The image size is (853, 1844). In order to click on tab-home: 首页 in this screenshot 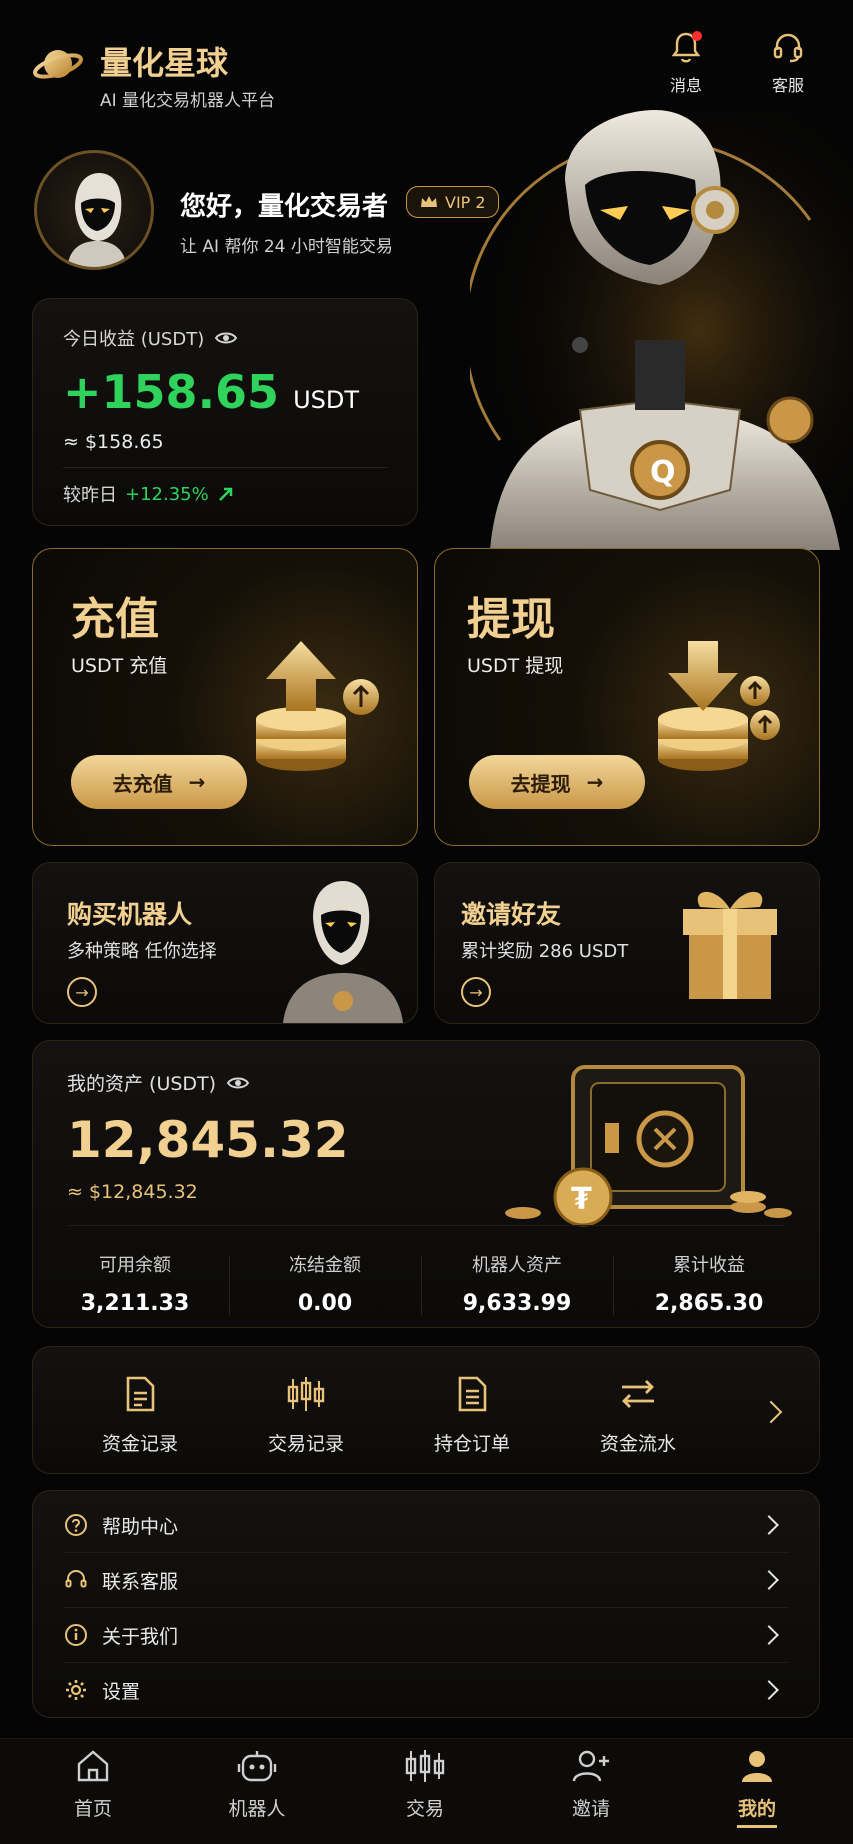, I will do `click(93, 1784)`.